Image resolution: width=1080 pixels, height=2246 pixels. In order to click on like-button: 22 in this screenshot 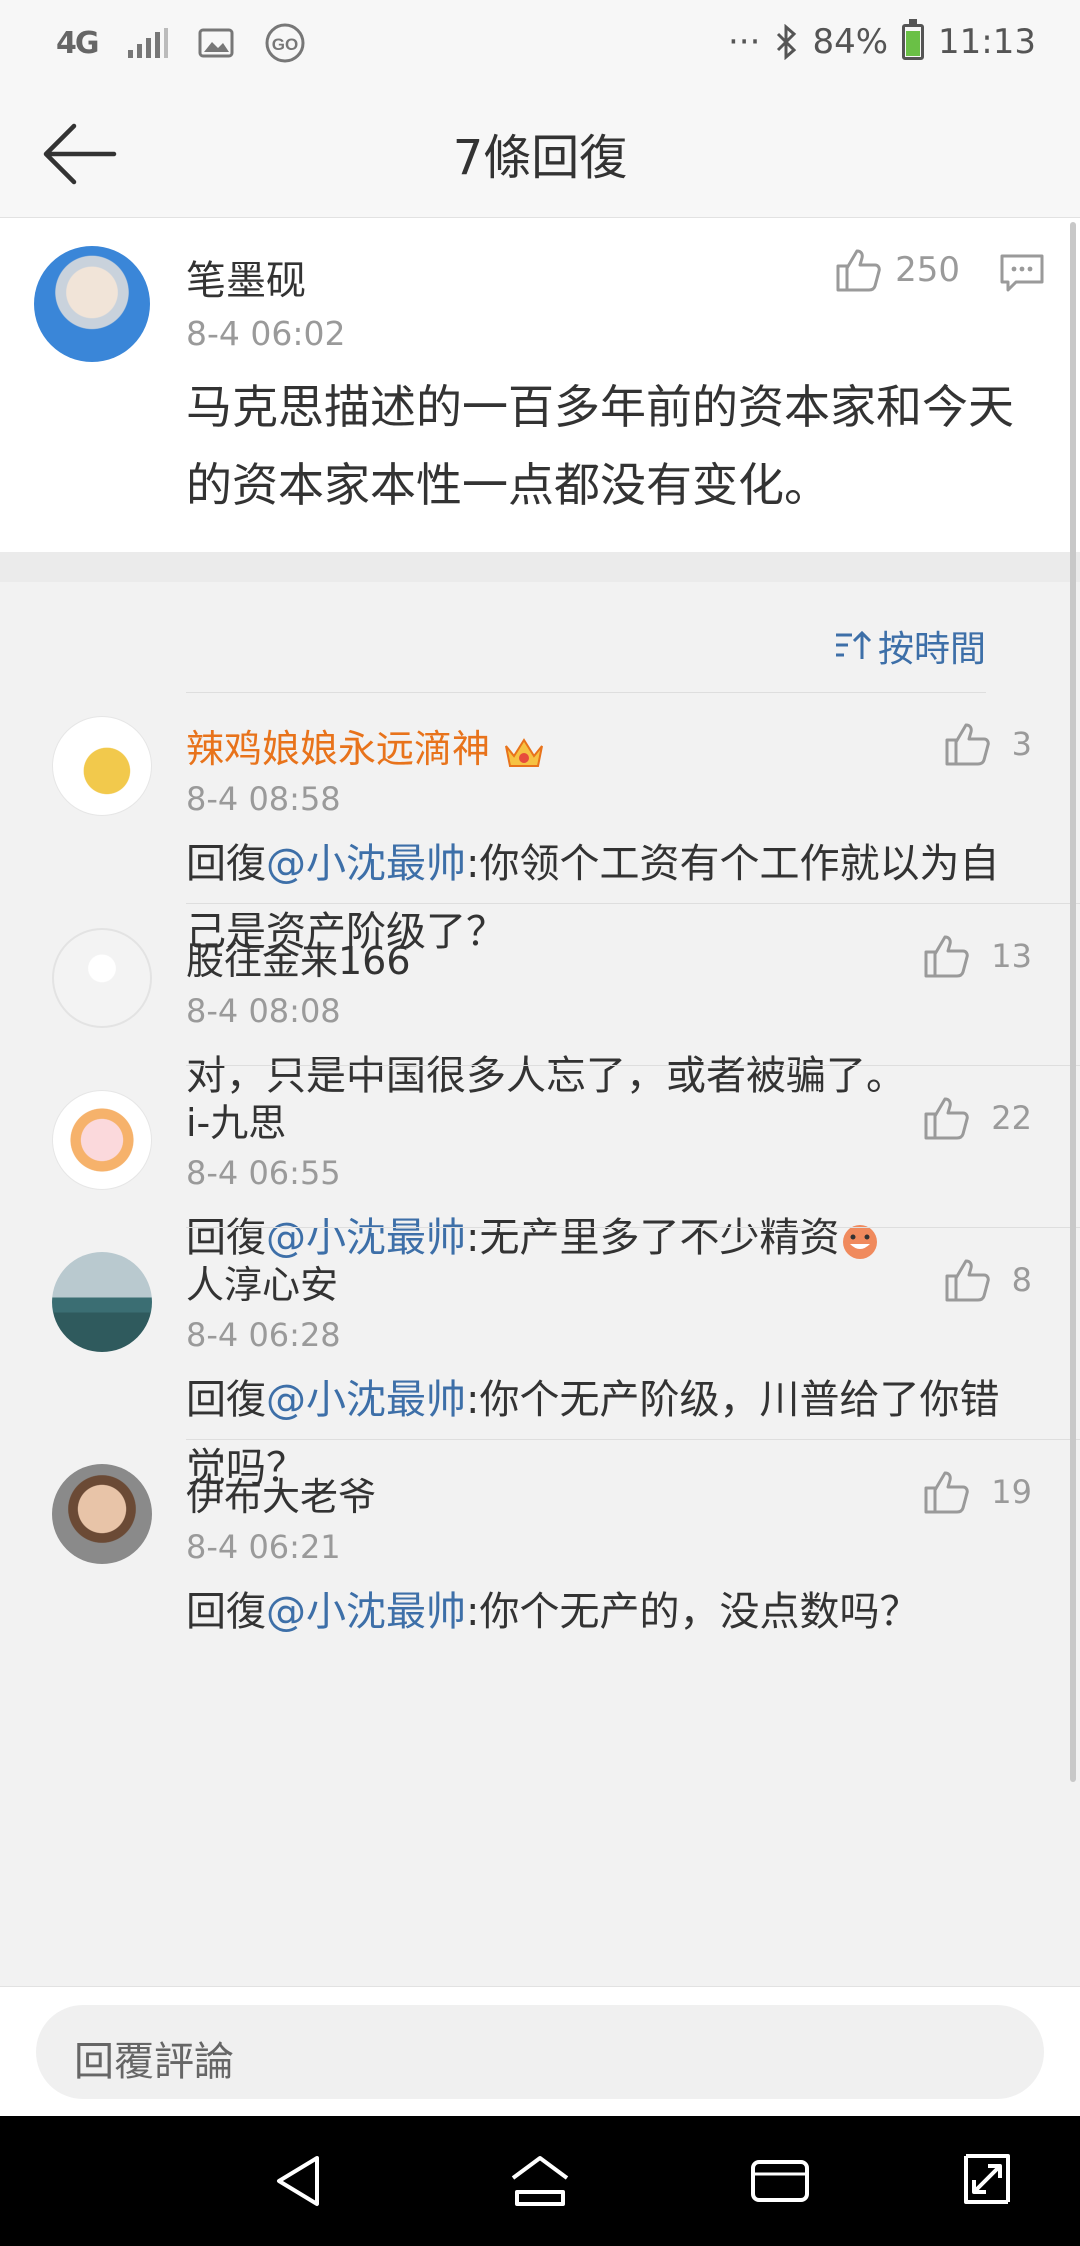, I will do `click(977, 1118)`.